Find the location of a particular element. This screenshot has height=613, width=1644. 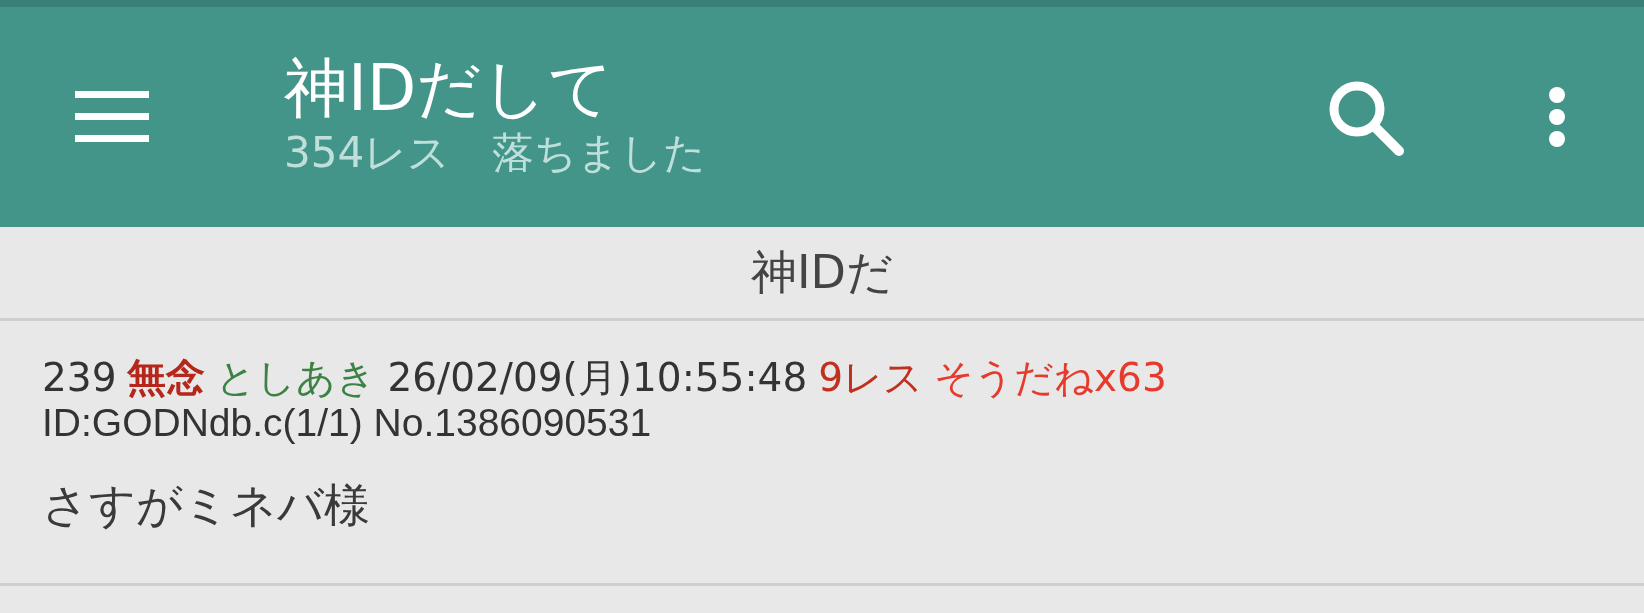

thread-heading: 神IDだ is located at coordinates (822, 272).